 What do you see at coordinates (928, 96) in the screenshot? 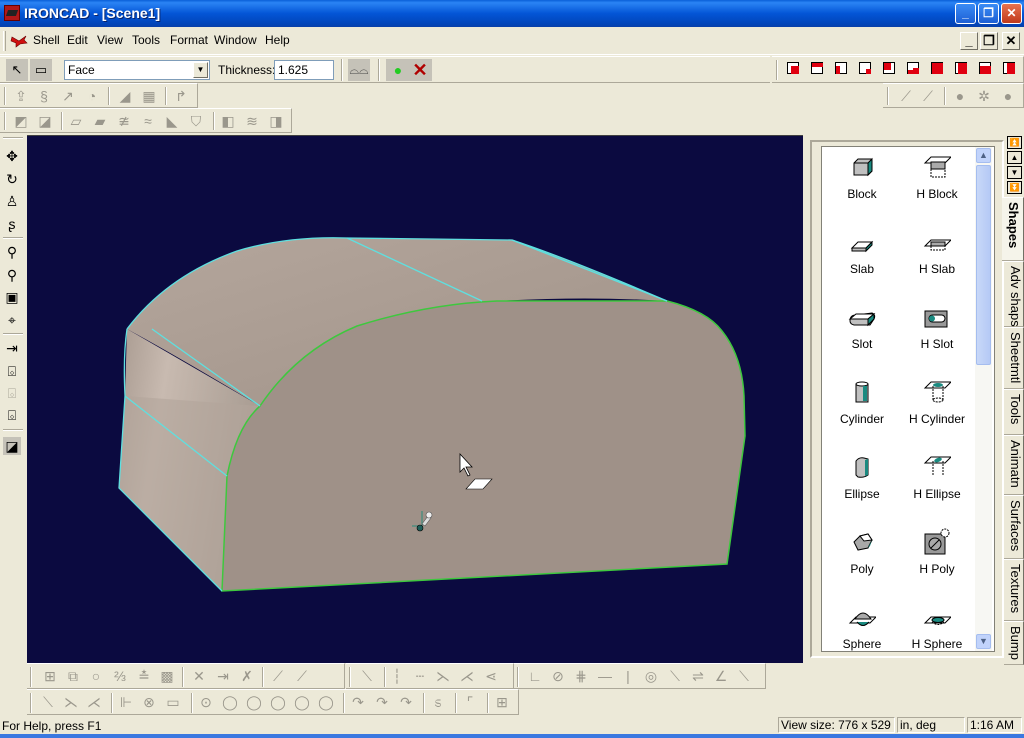
I see `paint-icon: ⟋` at bounding box center [928, 96].